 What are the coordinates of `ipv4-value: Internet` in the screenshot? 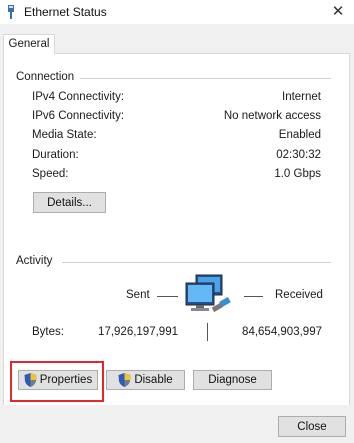 It's located at (301, 97).